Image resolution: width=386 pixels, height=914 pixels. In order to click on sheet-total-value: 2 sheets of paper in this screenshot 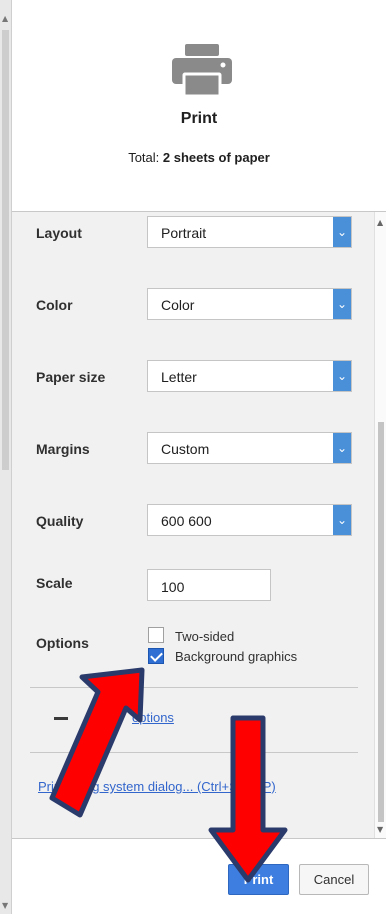, I will do `click(216, 157)`.